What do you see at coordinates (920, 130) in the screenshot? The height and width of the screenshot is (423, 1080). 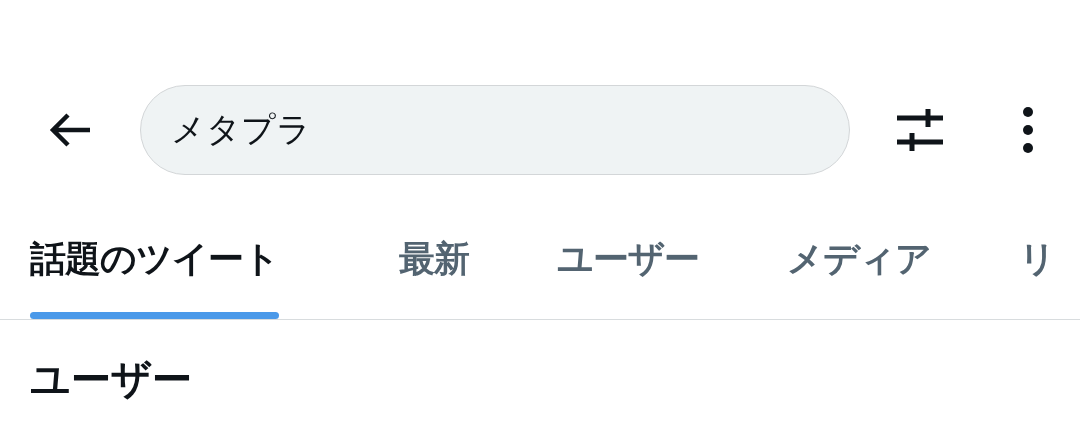 I see `filter-icon` at bounding box center [920, 130].